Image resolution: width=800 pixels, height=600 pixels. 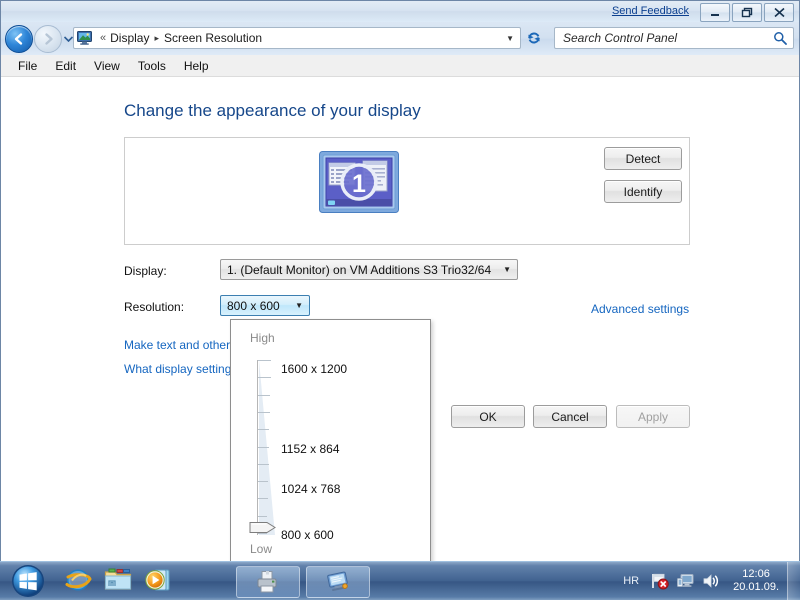 What do you see at coordinates (667, 38) in the screenshot?
I see `search-input` at bounding box center [667, 38].